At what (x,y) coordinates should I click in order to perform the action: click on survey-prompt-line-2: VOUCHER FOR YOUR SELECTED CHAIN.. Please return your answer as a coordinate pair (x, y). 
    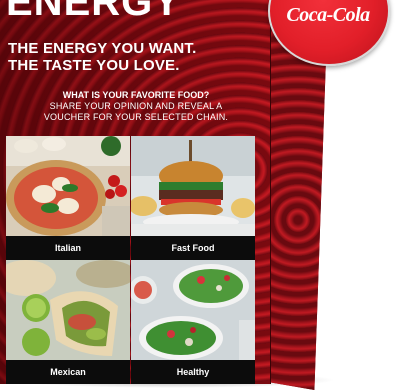
    Looking at the image, I should click on (136, 117).